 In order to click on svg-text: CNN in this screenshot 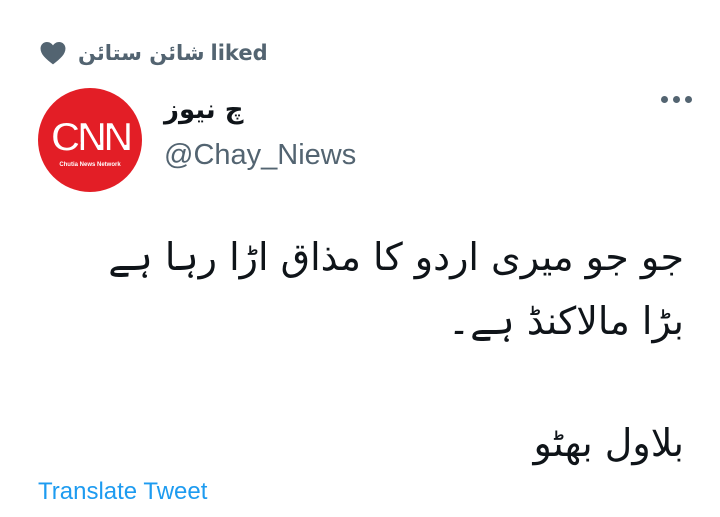, I will do `click(91, 136)`.